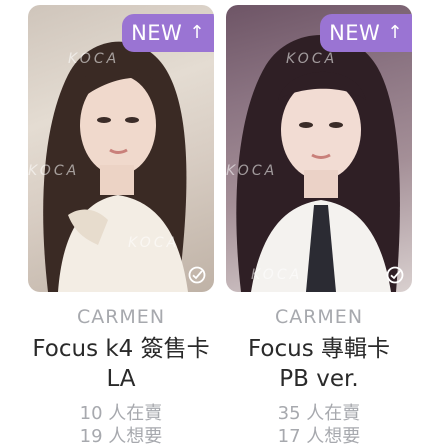 This screenshot has width=440, height=448. Describe the element at coordinates (121, 364) in the screenshot. I see `card-title: Focus k4 簽售卡 LA` at that location.